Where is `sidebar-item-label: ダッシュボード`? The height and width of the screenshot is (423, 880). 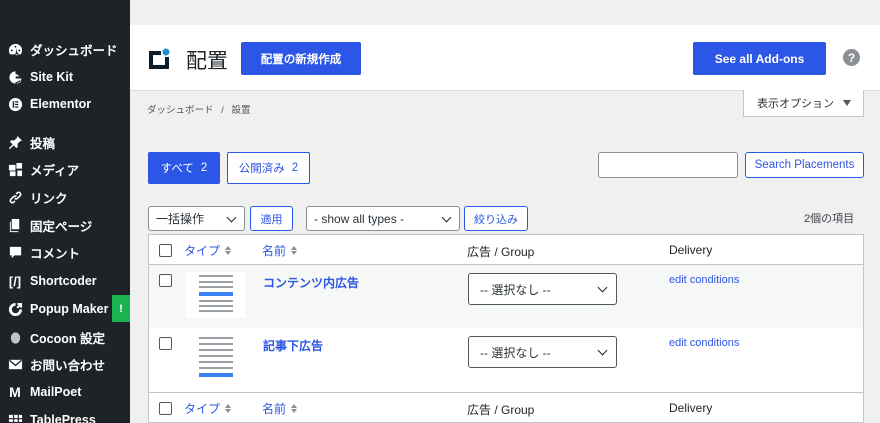
sidebar-item-label: ダッシュボード is located at coordinates (74, 50).